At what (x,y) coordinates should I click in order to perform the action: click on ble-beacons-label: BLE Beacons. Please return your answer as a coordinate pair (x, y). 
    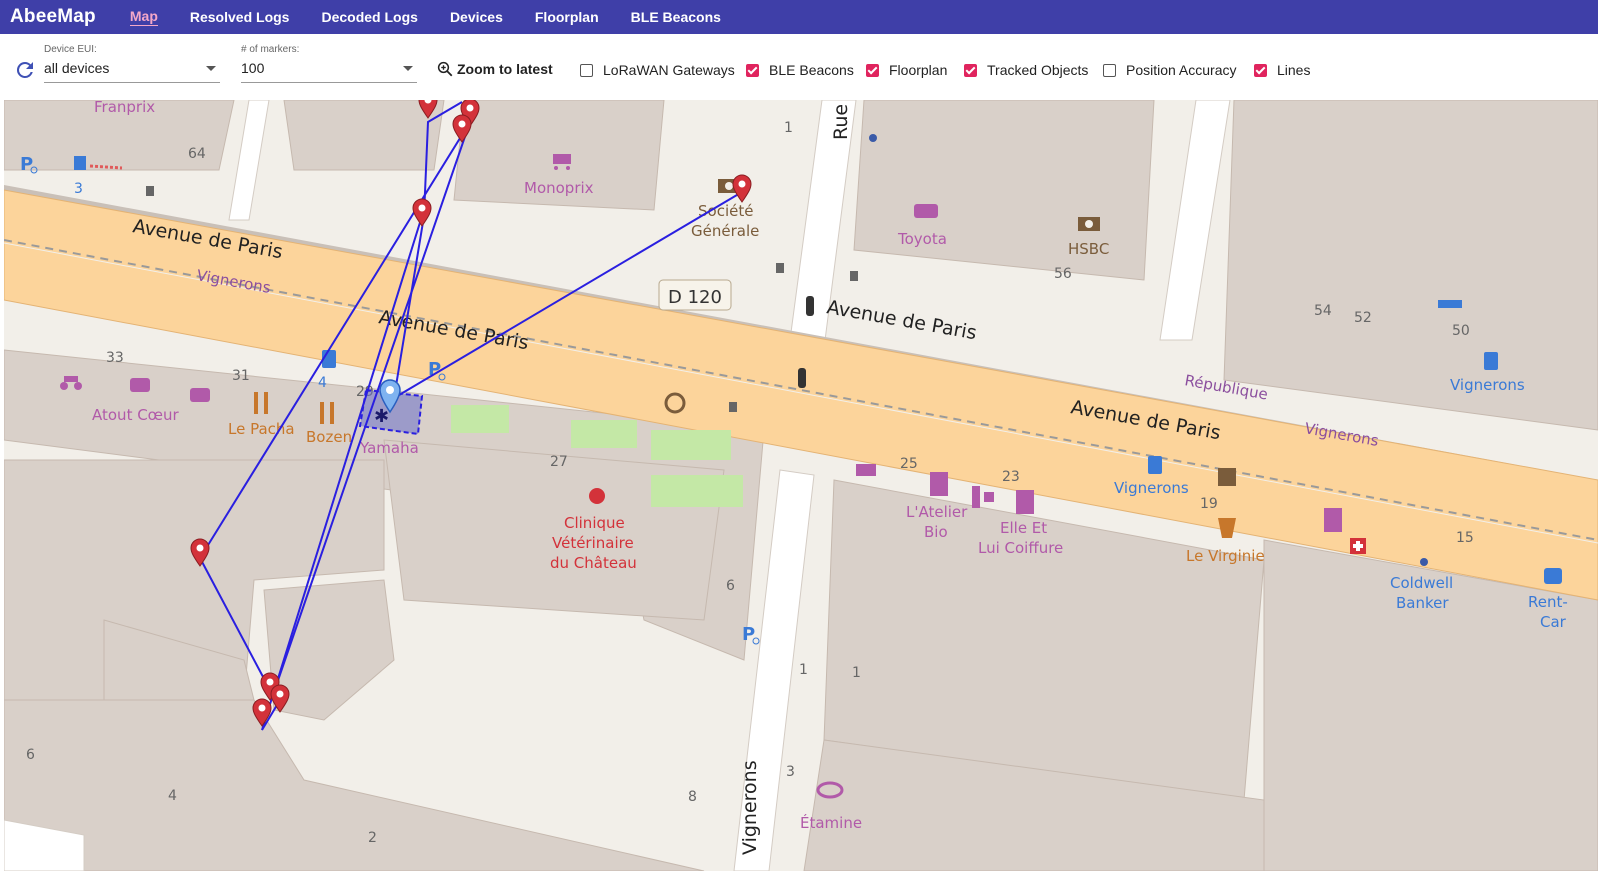
    Looking at the image, I should click on (811, 70).